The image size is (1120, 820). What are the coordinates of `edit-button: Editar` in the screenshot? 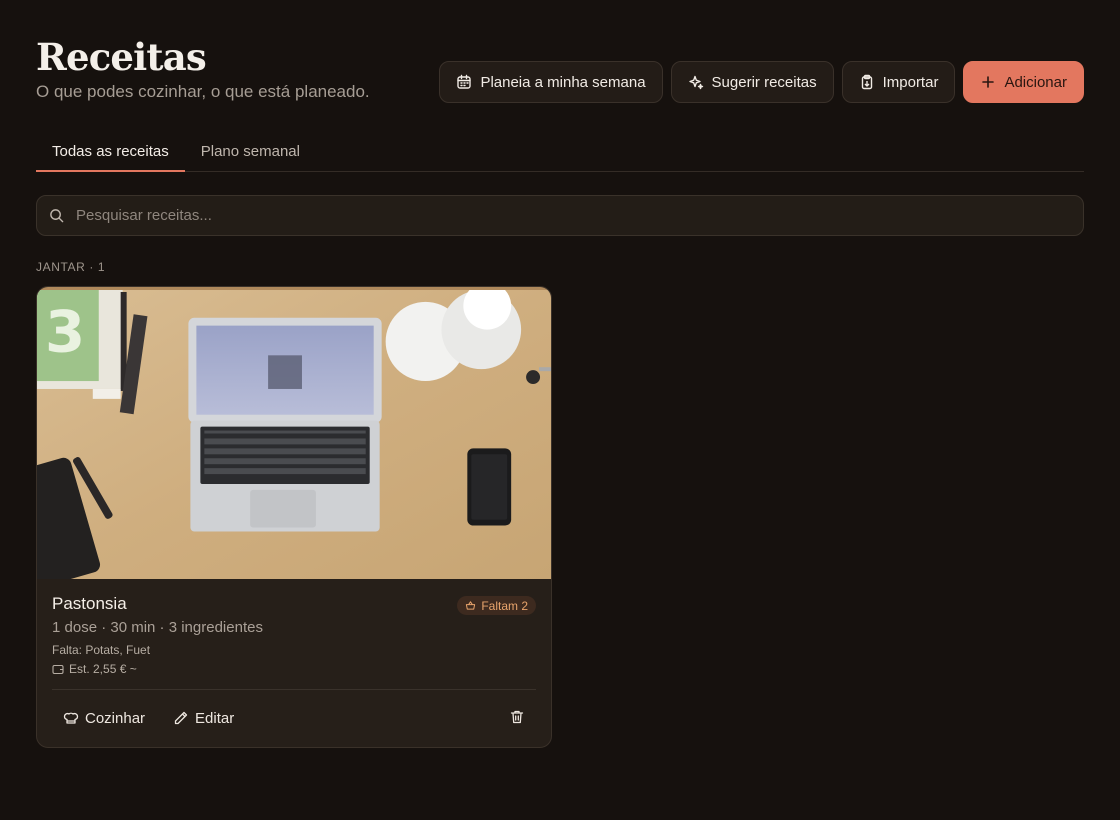 It's located at (203, 718).